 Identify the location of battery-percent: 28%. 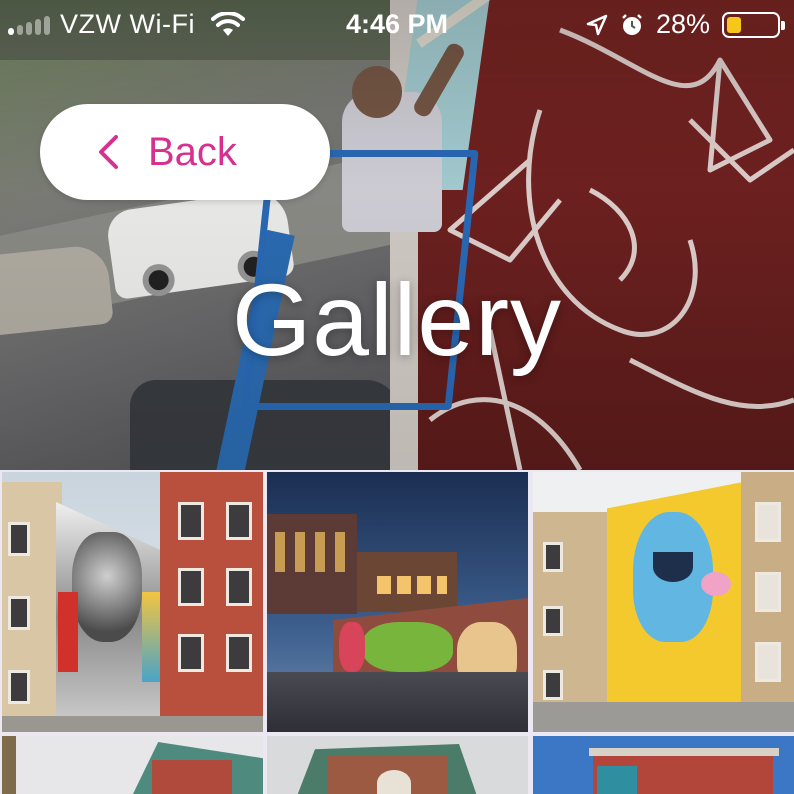
(682, 24).